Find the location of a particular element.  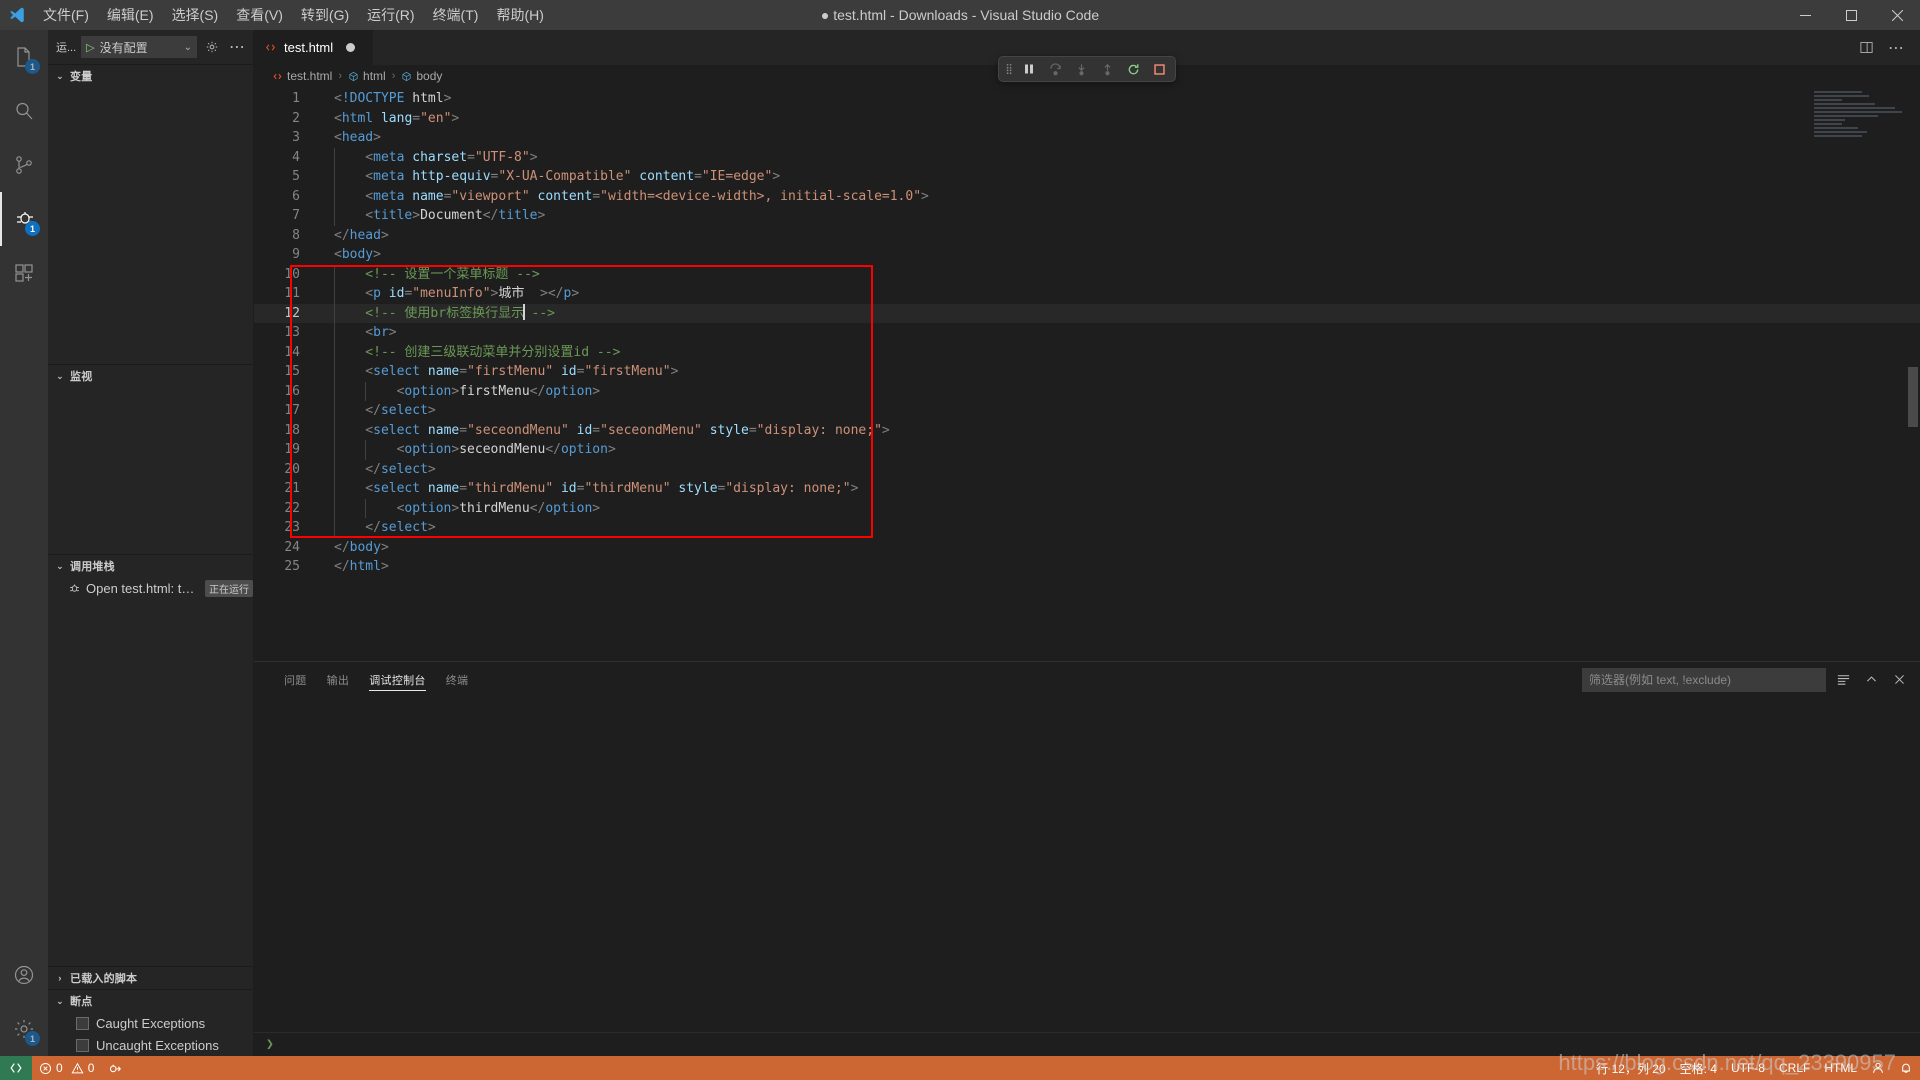

code-line: 19 <option>seceondMenu</option> is located at coordinates (1087, 450).